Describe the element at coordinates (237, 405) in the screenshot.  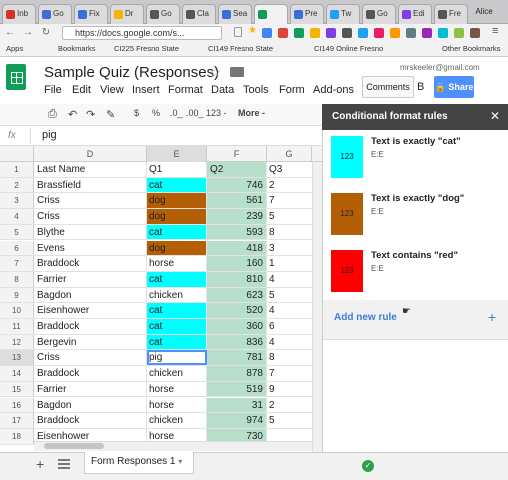
I see `cell-q2: 31` at that location.